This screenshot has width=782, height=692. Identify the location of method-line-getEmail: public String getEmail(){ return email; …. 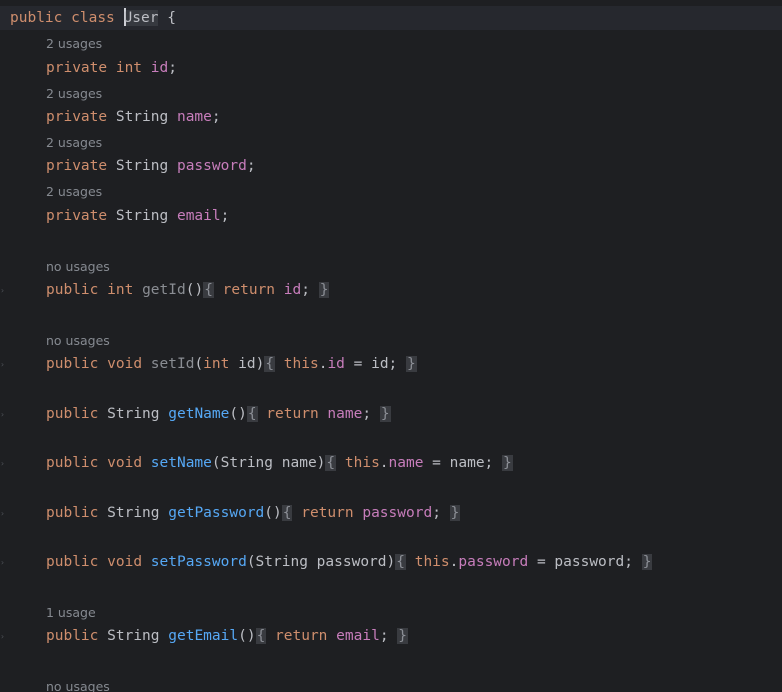
(227, 636).